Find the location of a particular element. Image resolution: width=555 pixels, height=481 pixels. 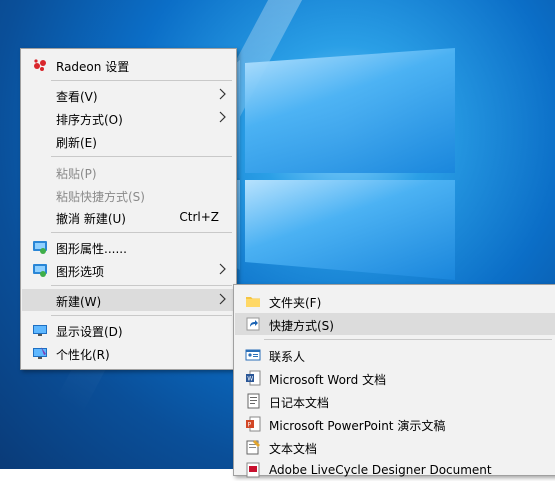

menu-item-display-settings: 显示设置(D) is located at coordinates (128, 330).